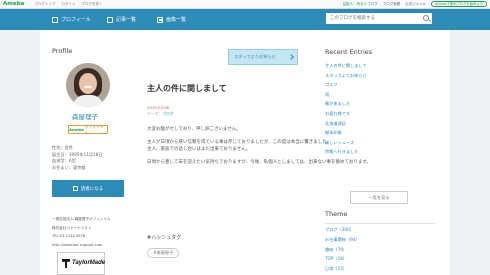 Image resolution: width=490 pixels, height=275 pixels. What do you see at coordinates (342, 230) in the screenshot?
I see `theme-item: ブログ（300）` at bounding box center [342, 230].